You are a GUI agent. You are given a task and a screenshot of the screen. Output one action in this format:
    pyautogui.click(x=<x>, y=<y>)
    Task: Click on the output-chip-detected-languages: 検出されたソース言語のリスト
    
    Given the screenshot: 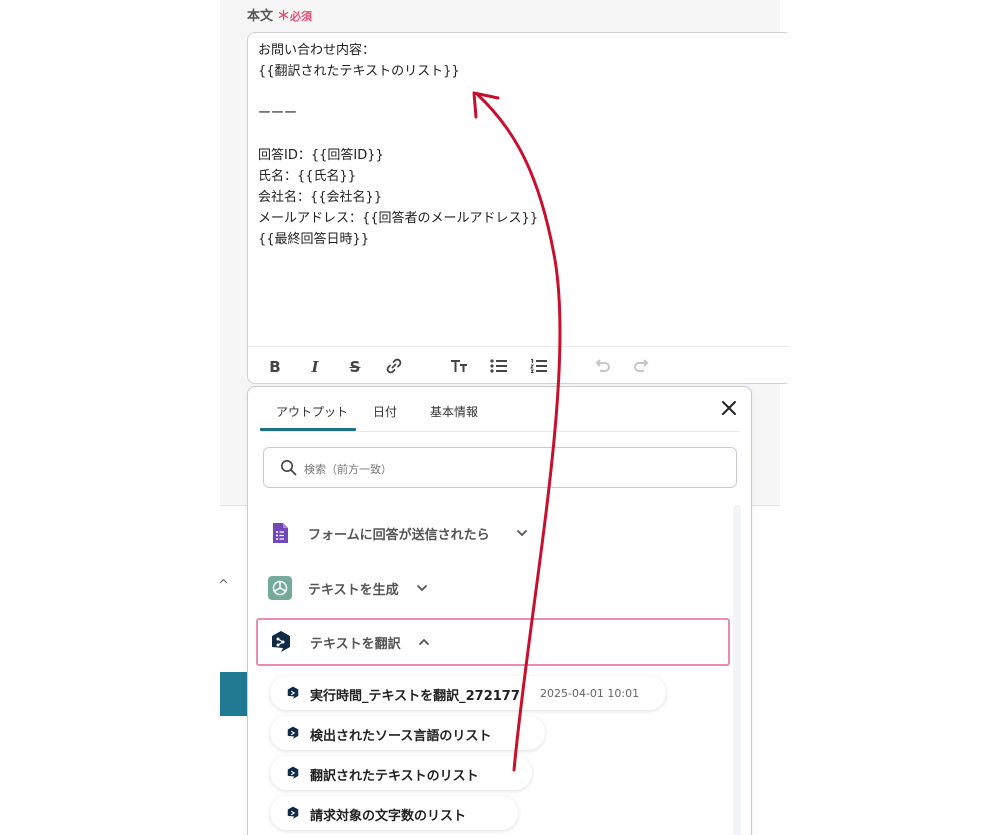 What is the action you would take?
    pyautogui.click(x=407, y=733)
    